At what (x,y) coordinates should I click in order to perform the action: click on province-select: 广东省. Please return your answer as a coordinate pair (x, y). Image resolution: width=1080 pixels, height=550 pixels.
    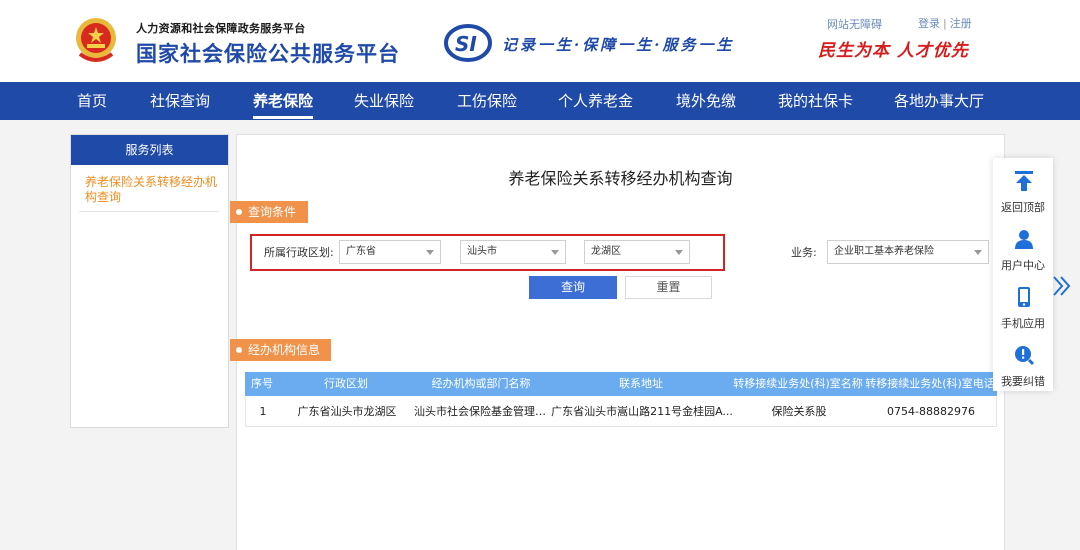
    Looking at the image, I should click on (390, 252).